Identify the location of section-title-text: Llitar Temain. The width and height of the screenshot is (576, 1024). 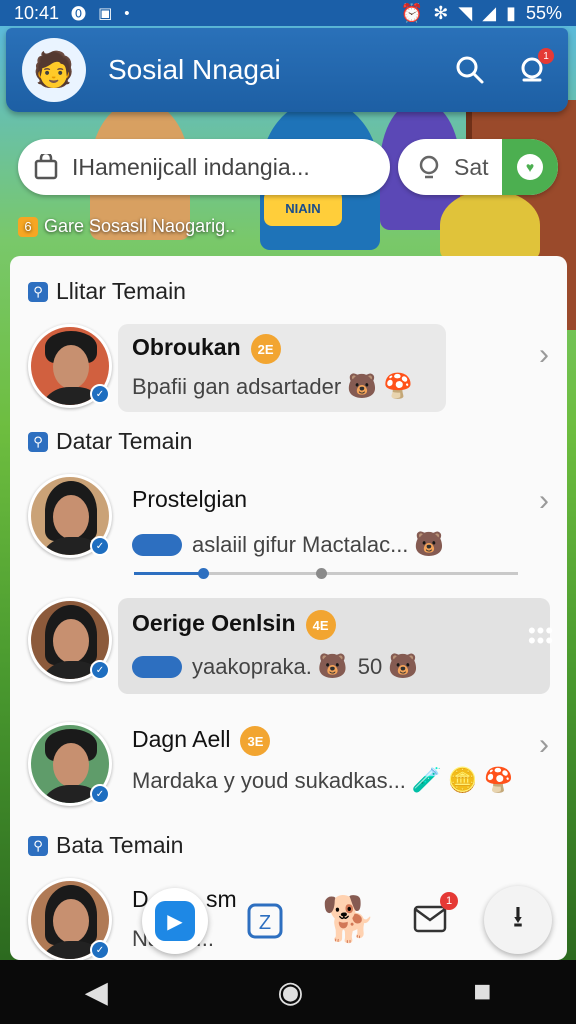
(121, 291).